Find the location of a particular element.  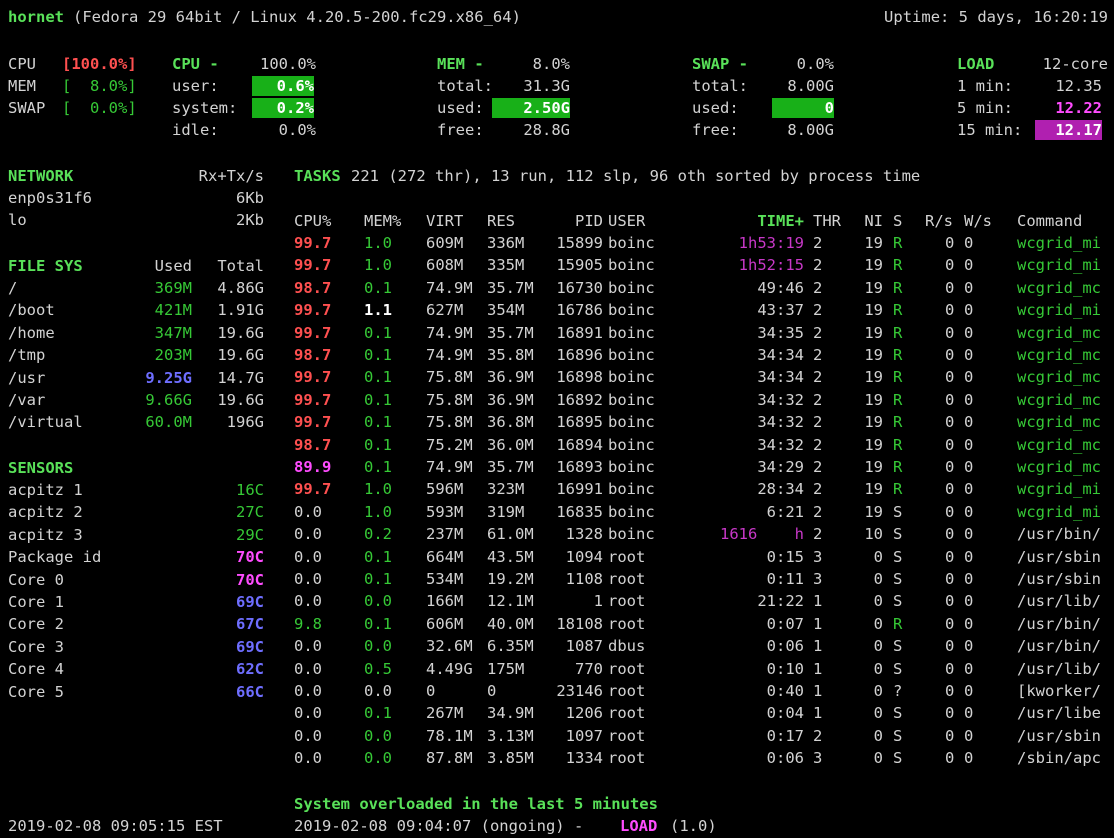

col-header-command: Command is located at coordinates (1049, 221).